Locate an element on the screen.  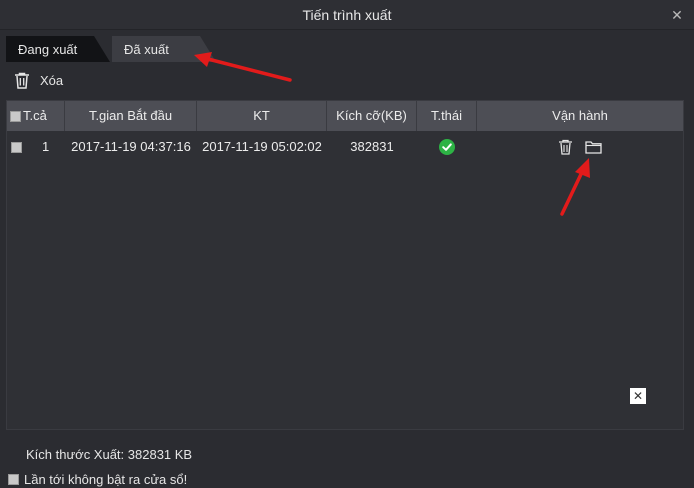
tab-exporting: Đang xuất is located at coordinates (58, 49).